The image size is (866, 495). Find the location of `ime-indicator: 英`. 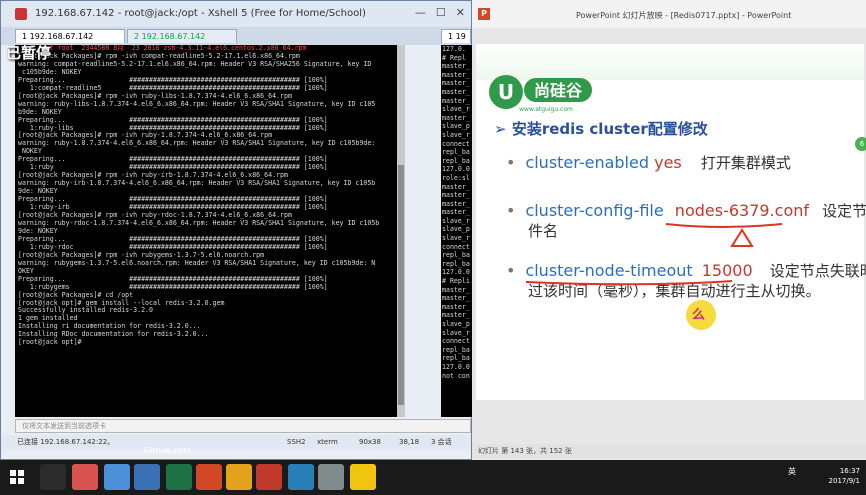

ime-indicator: 英 is located at coordinates (792, 471).